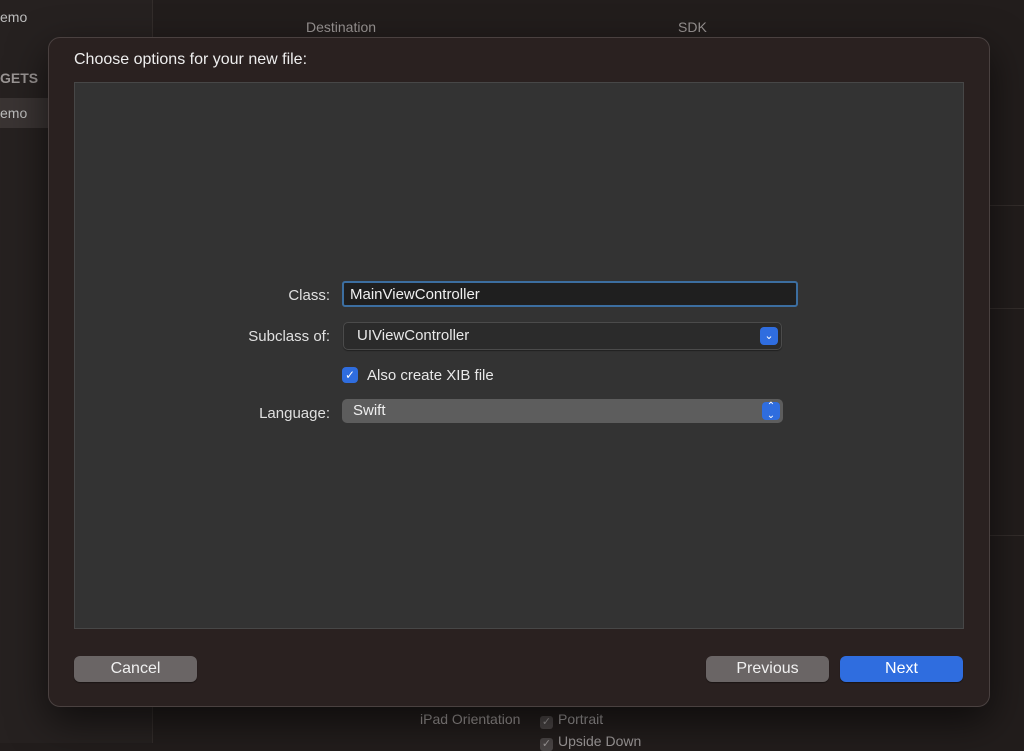  What do you see at coordinates (294, 413) in the screenshot?
I see `language-label: Language:` at bounding box center [294, 413].